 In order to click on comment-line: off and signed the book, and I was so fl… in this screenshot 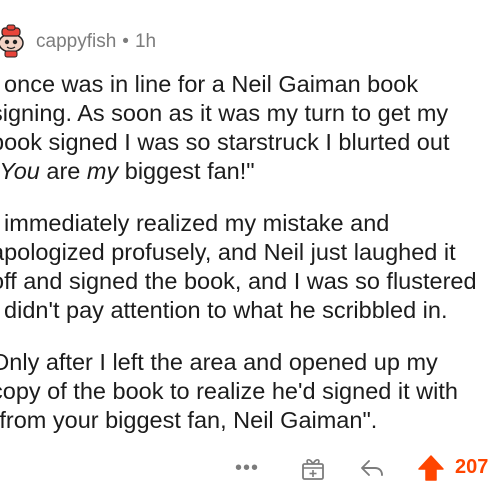, I will do `click(238, 281)`.